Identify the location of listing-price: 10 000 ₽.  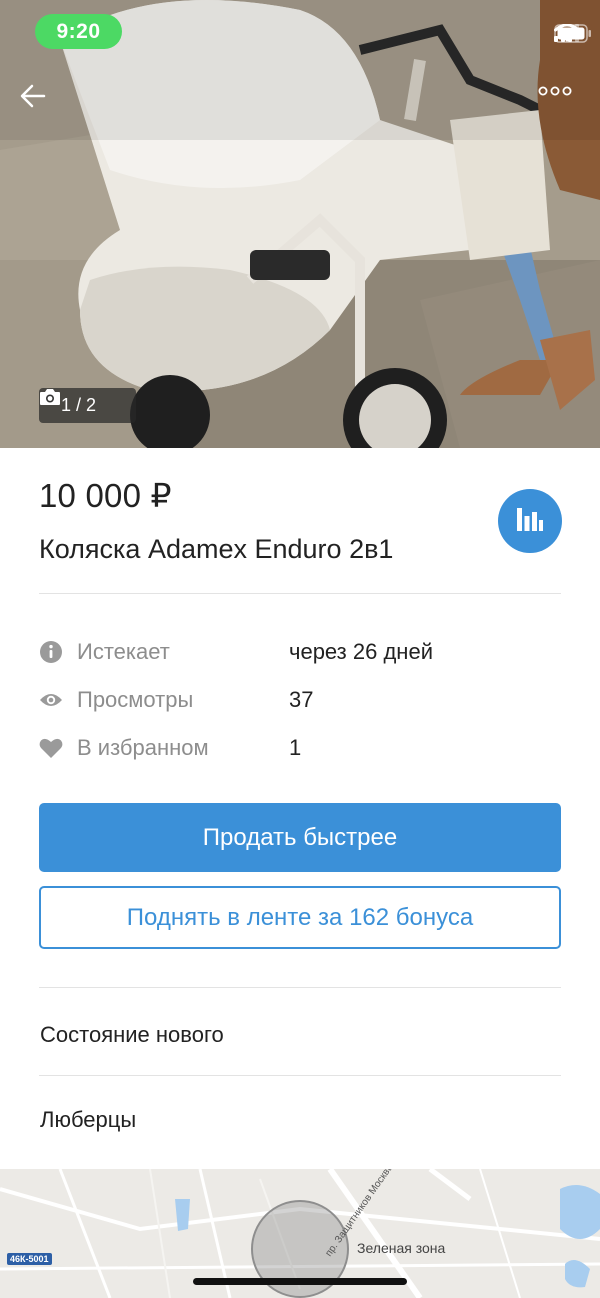
(105, 495).